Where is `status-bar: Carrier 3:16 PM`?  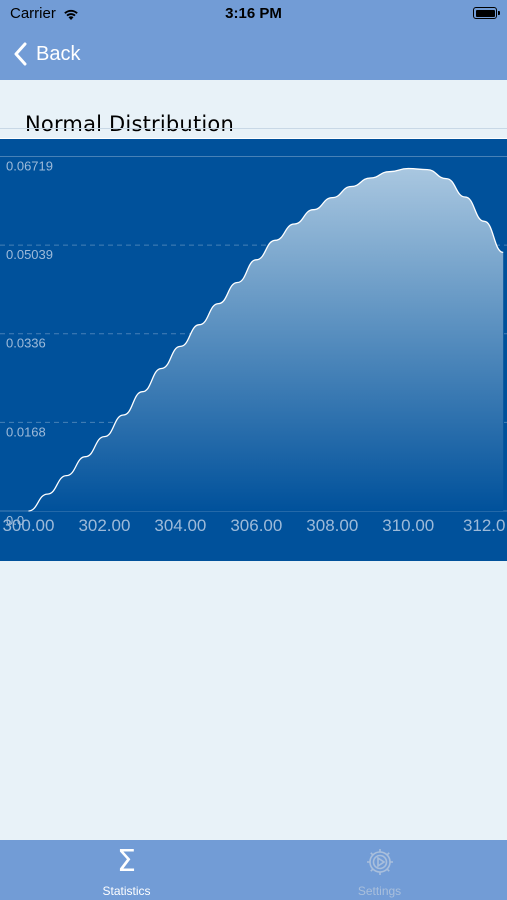 status-bar: Carrier 3:16 PM is located at coordinates (253, 15).